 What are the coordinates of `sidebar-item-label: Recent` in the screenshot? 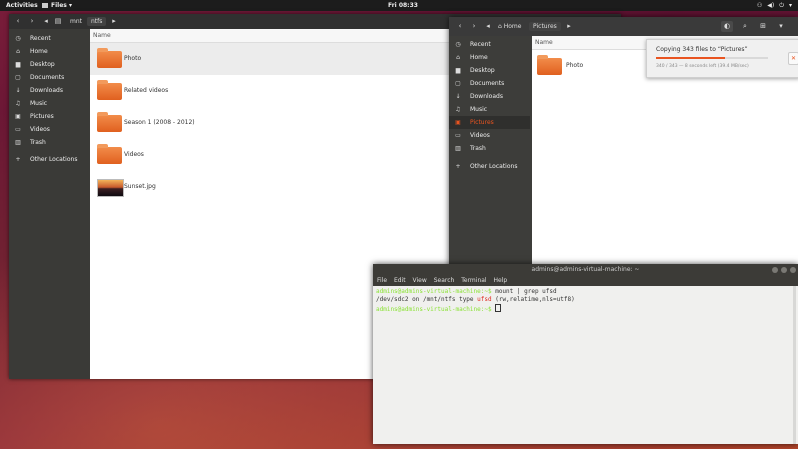 It's located at (40, 38).